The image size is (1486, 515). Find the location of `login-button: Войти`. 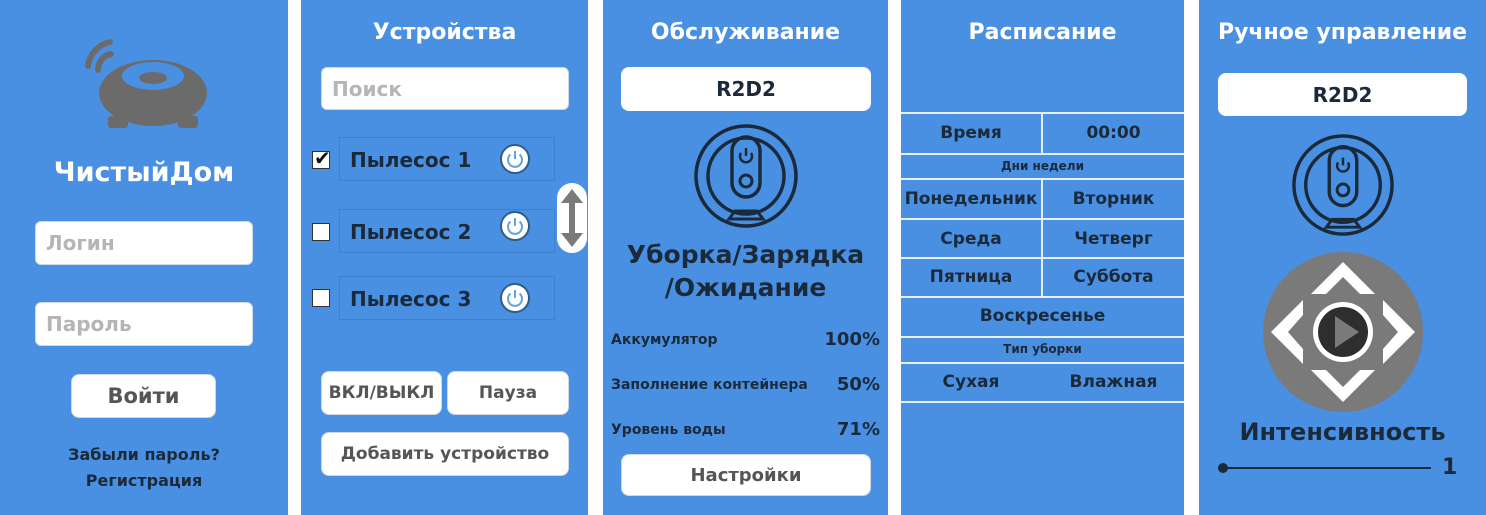

login-button: Войти is located at coordinates (143, 396).